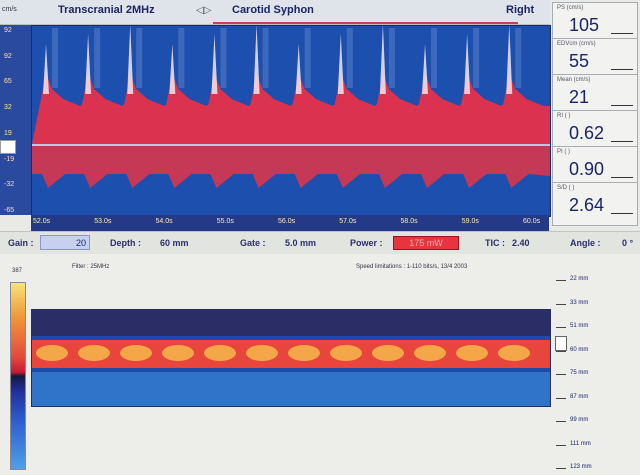  What do you see at coordinates (8, 82) in the screenshot?
I see `y-tick-label: 65` at bounding box center [8, 82].